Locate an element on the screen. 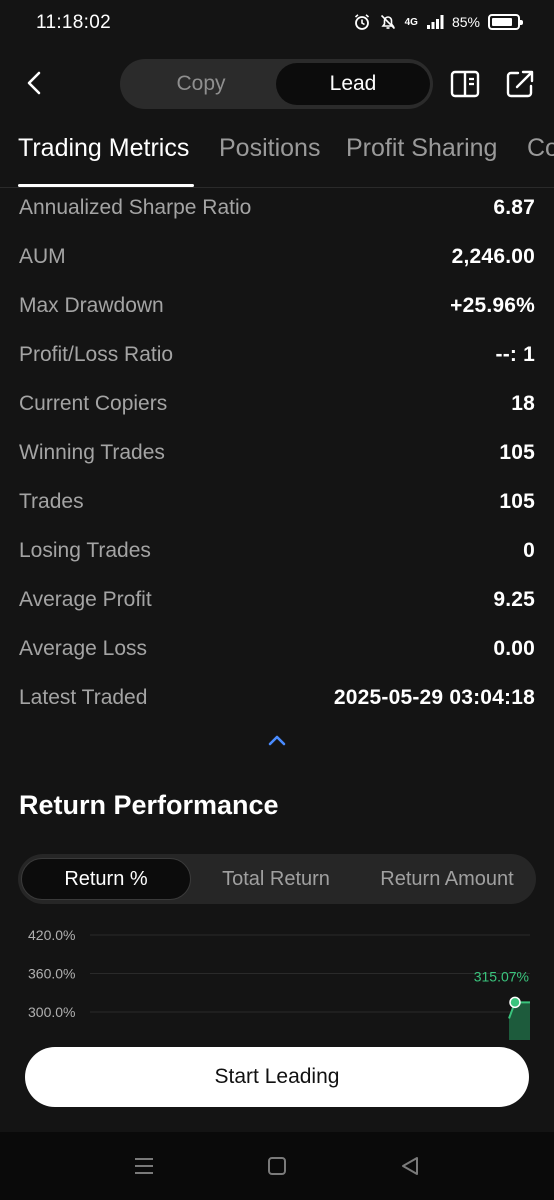 Image resolution: width=554 pixels, height=1200 pixels. metric-label: Average Loss is located at coordinates (83, 648).